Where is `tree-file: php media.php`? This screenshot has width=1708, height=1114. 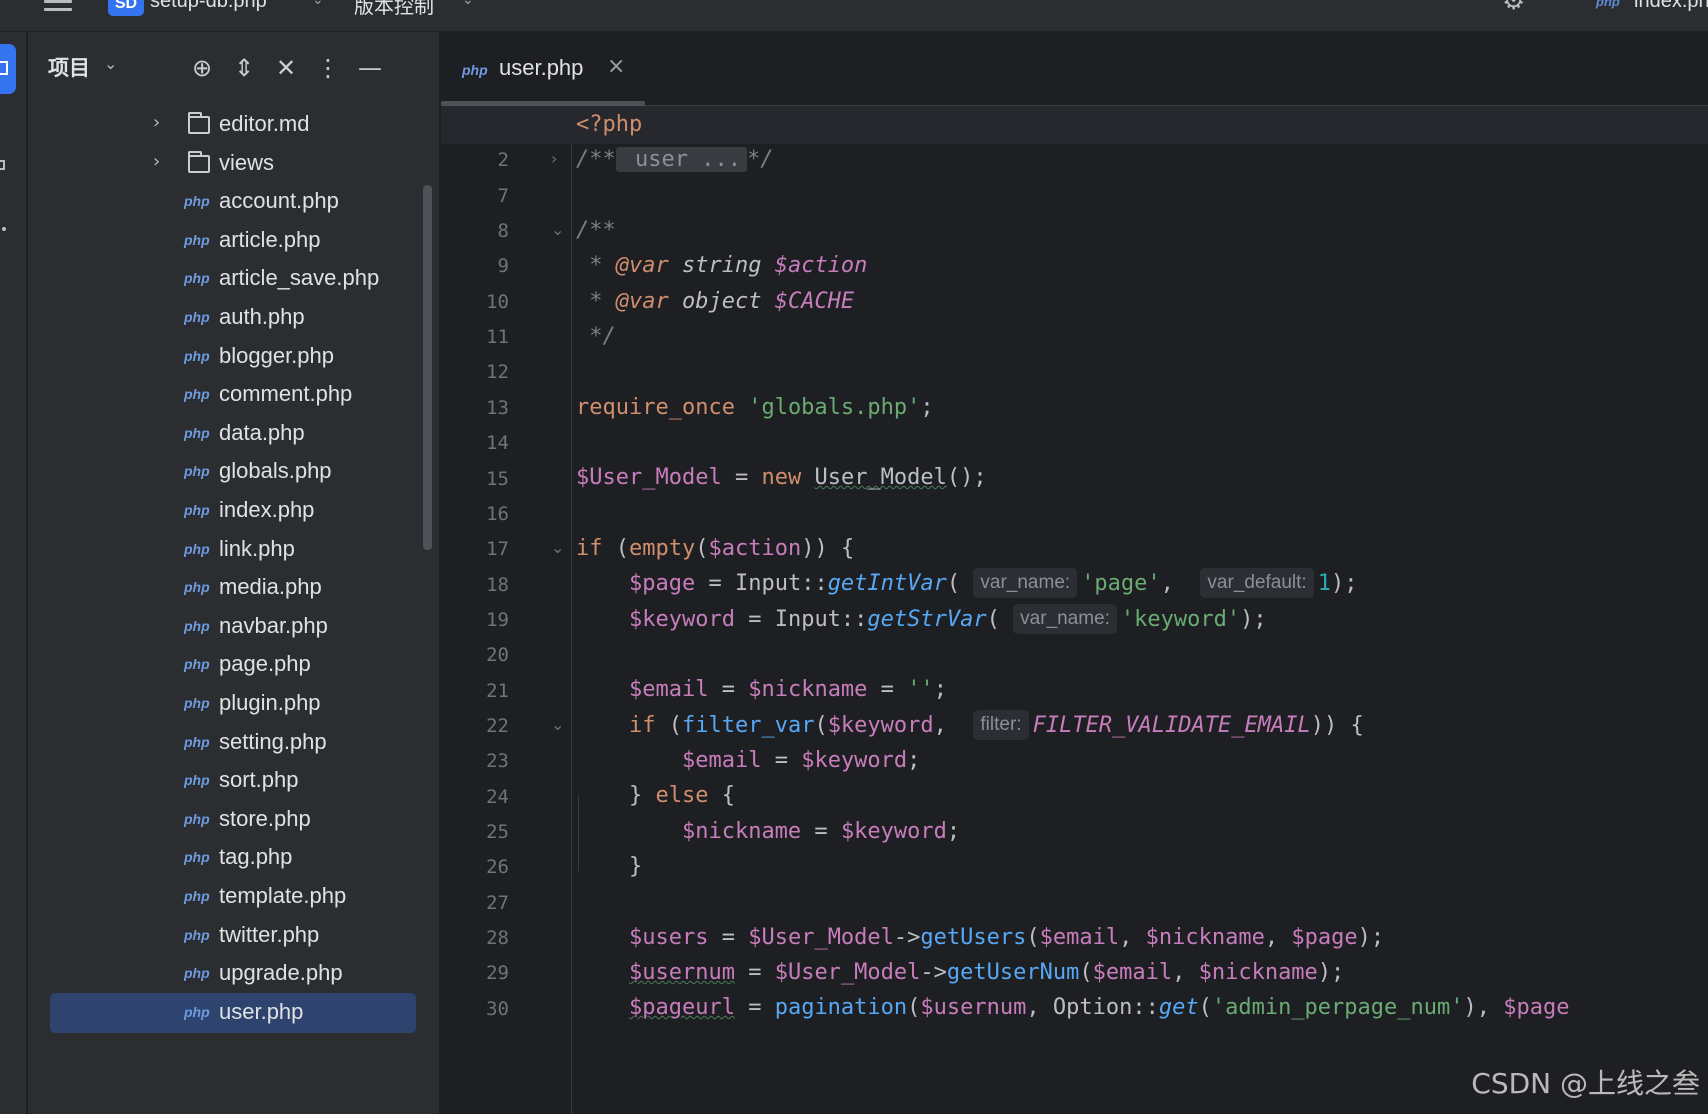 tree-file: php media.php is located at coordinates (234, 588).